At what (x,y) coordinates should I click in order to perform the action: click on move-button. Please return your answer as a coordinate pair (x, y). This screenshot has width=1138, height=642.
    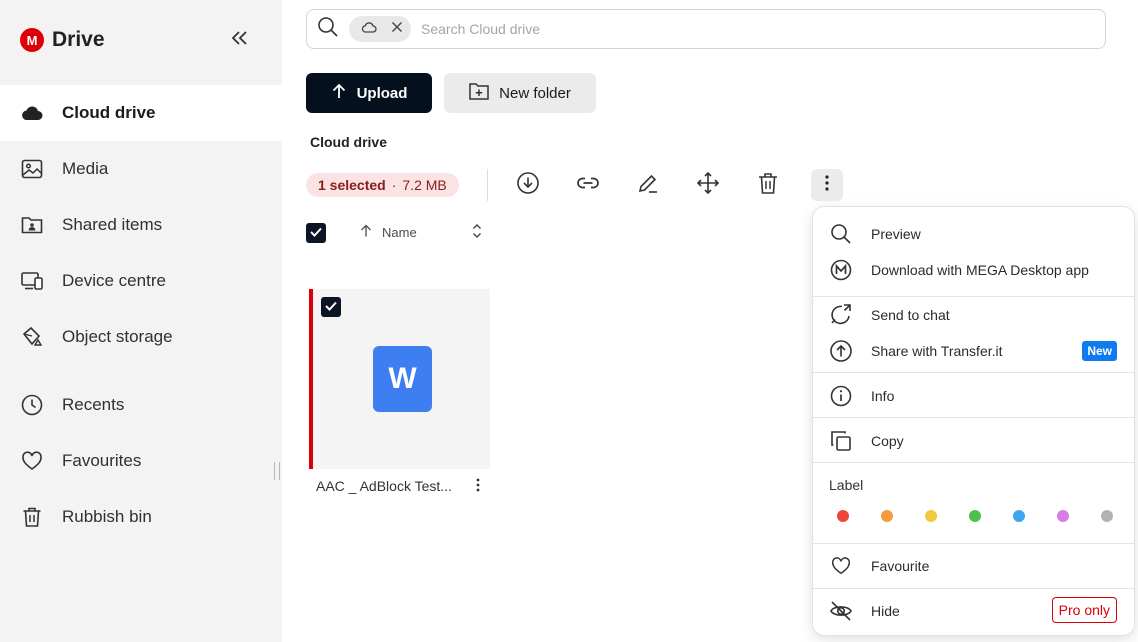
    Looking at the image, I should click on (708, 185).